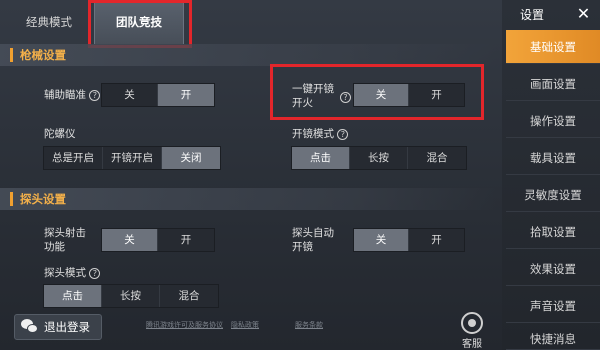  What do you see at coordinates (186, 95) in the screenshot?
I see `aim-assist-on-option: 开` at bounding box center [186, 95].